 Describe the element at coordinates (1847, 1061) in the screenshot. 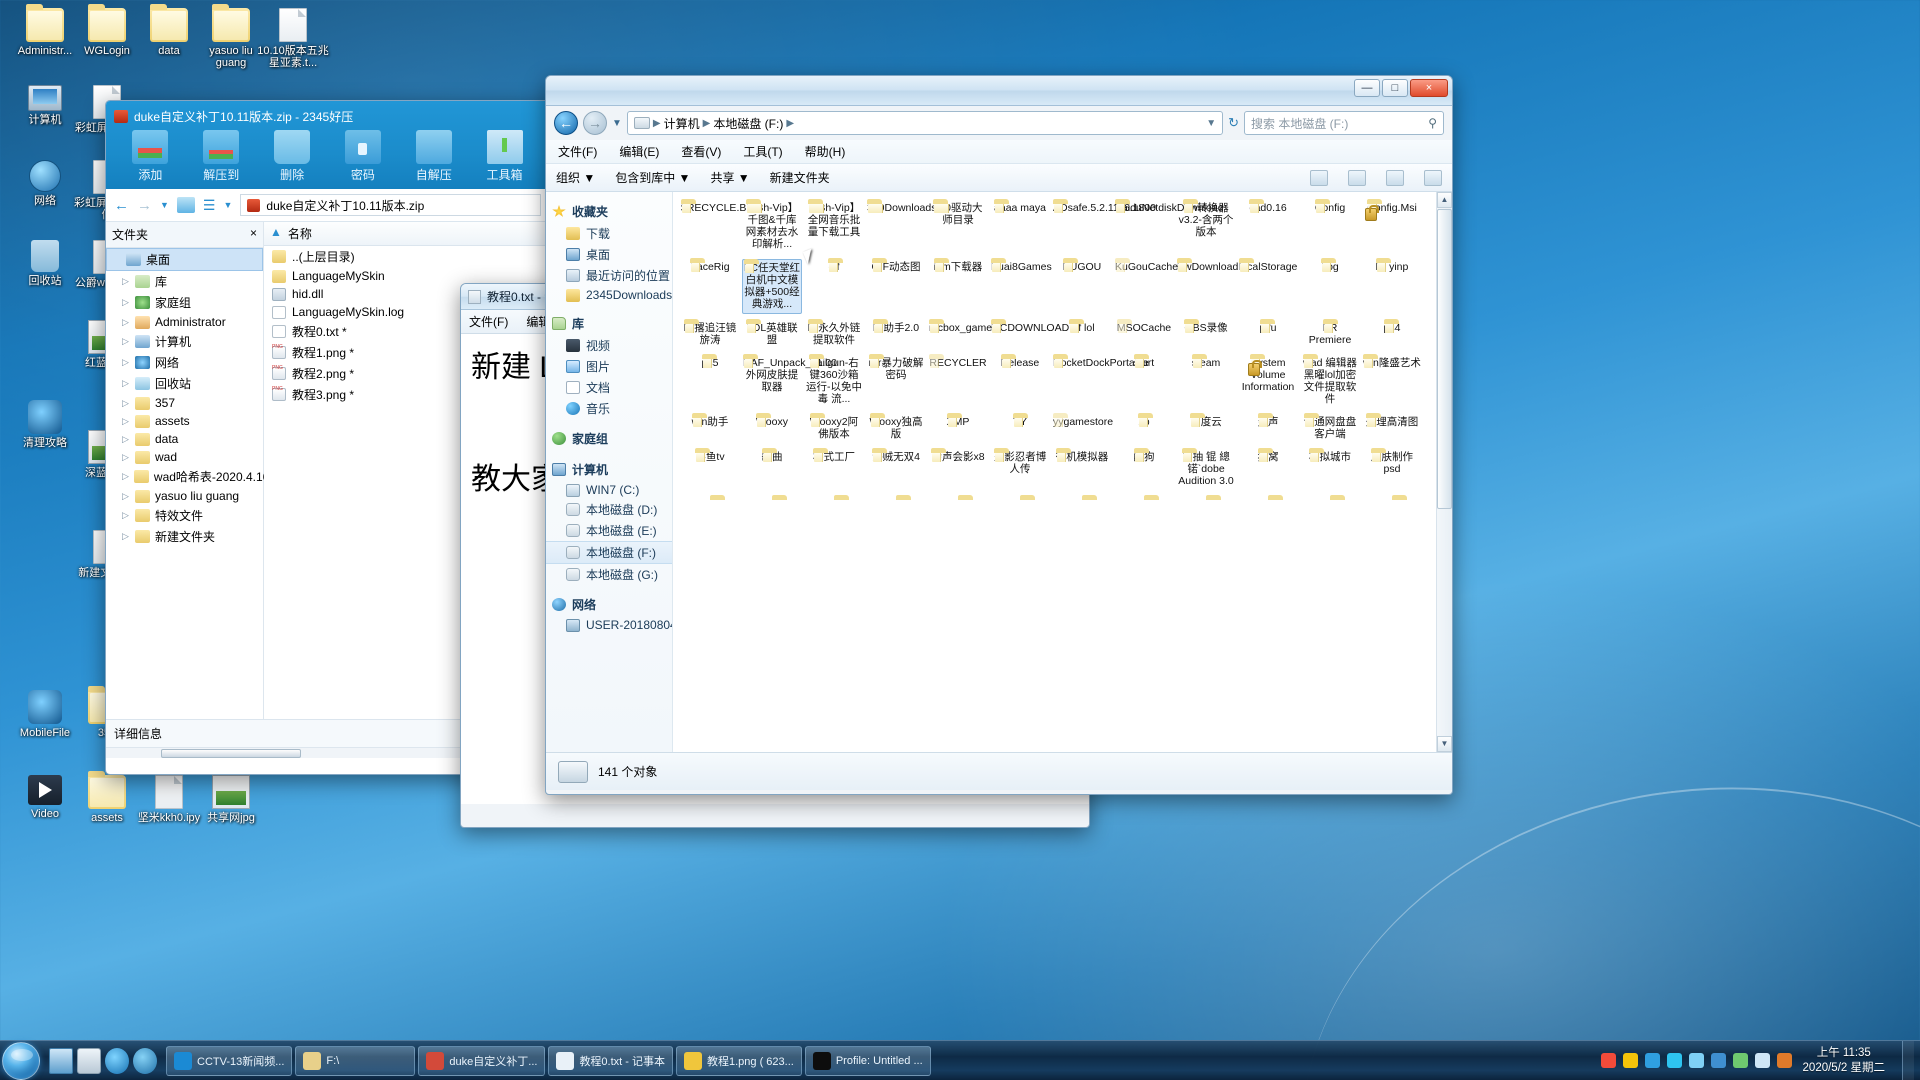

I see `taskbar-clock: 上午 11:35 2020/5/2 星期二` at that location.